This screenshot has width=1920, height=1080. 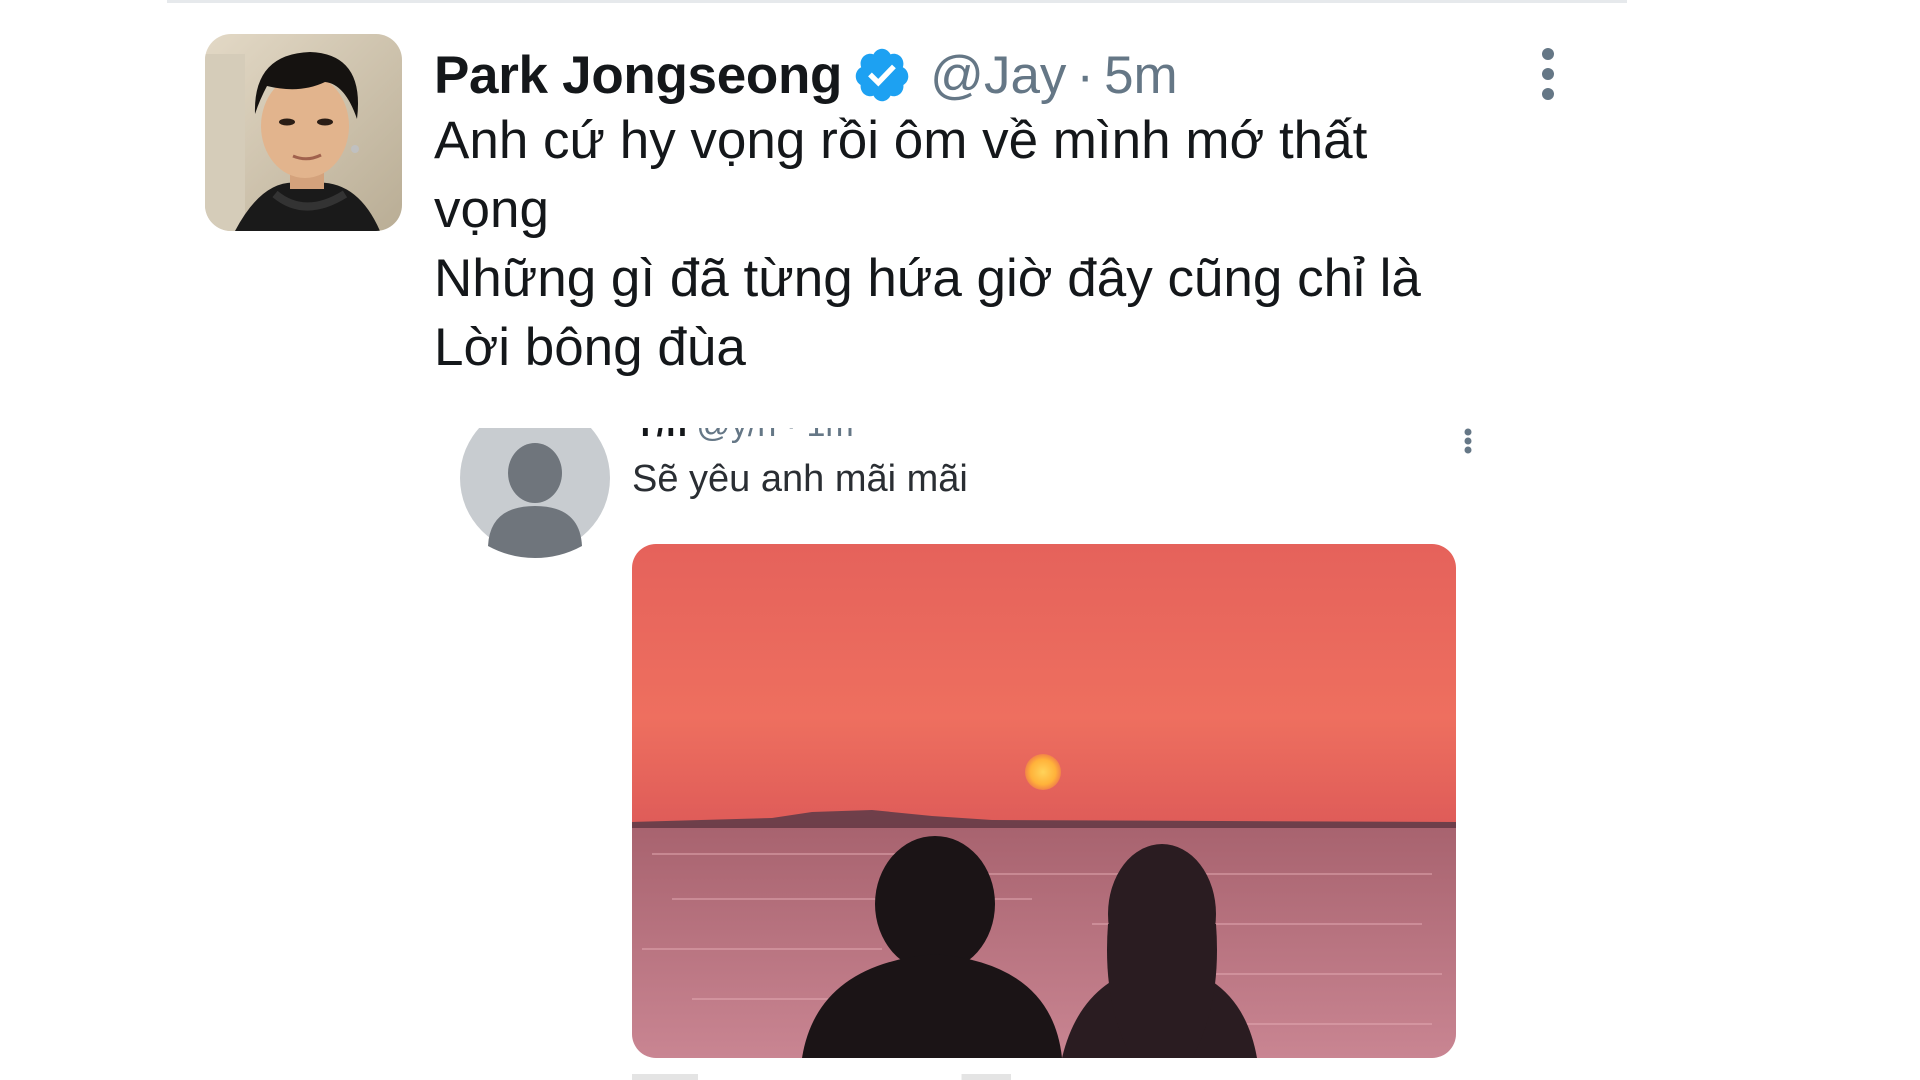 What do you see at coordinates (1141, 75) in the screenshot?
I see `timestamp: 5m` at bounding box center [1141, 75].